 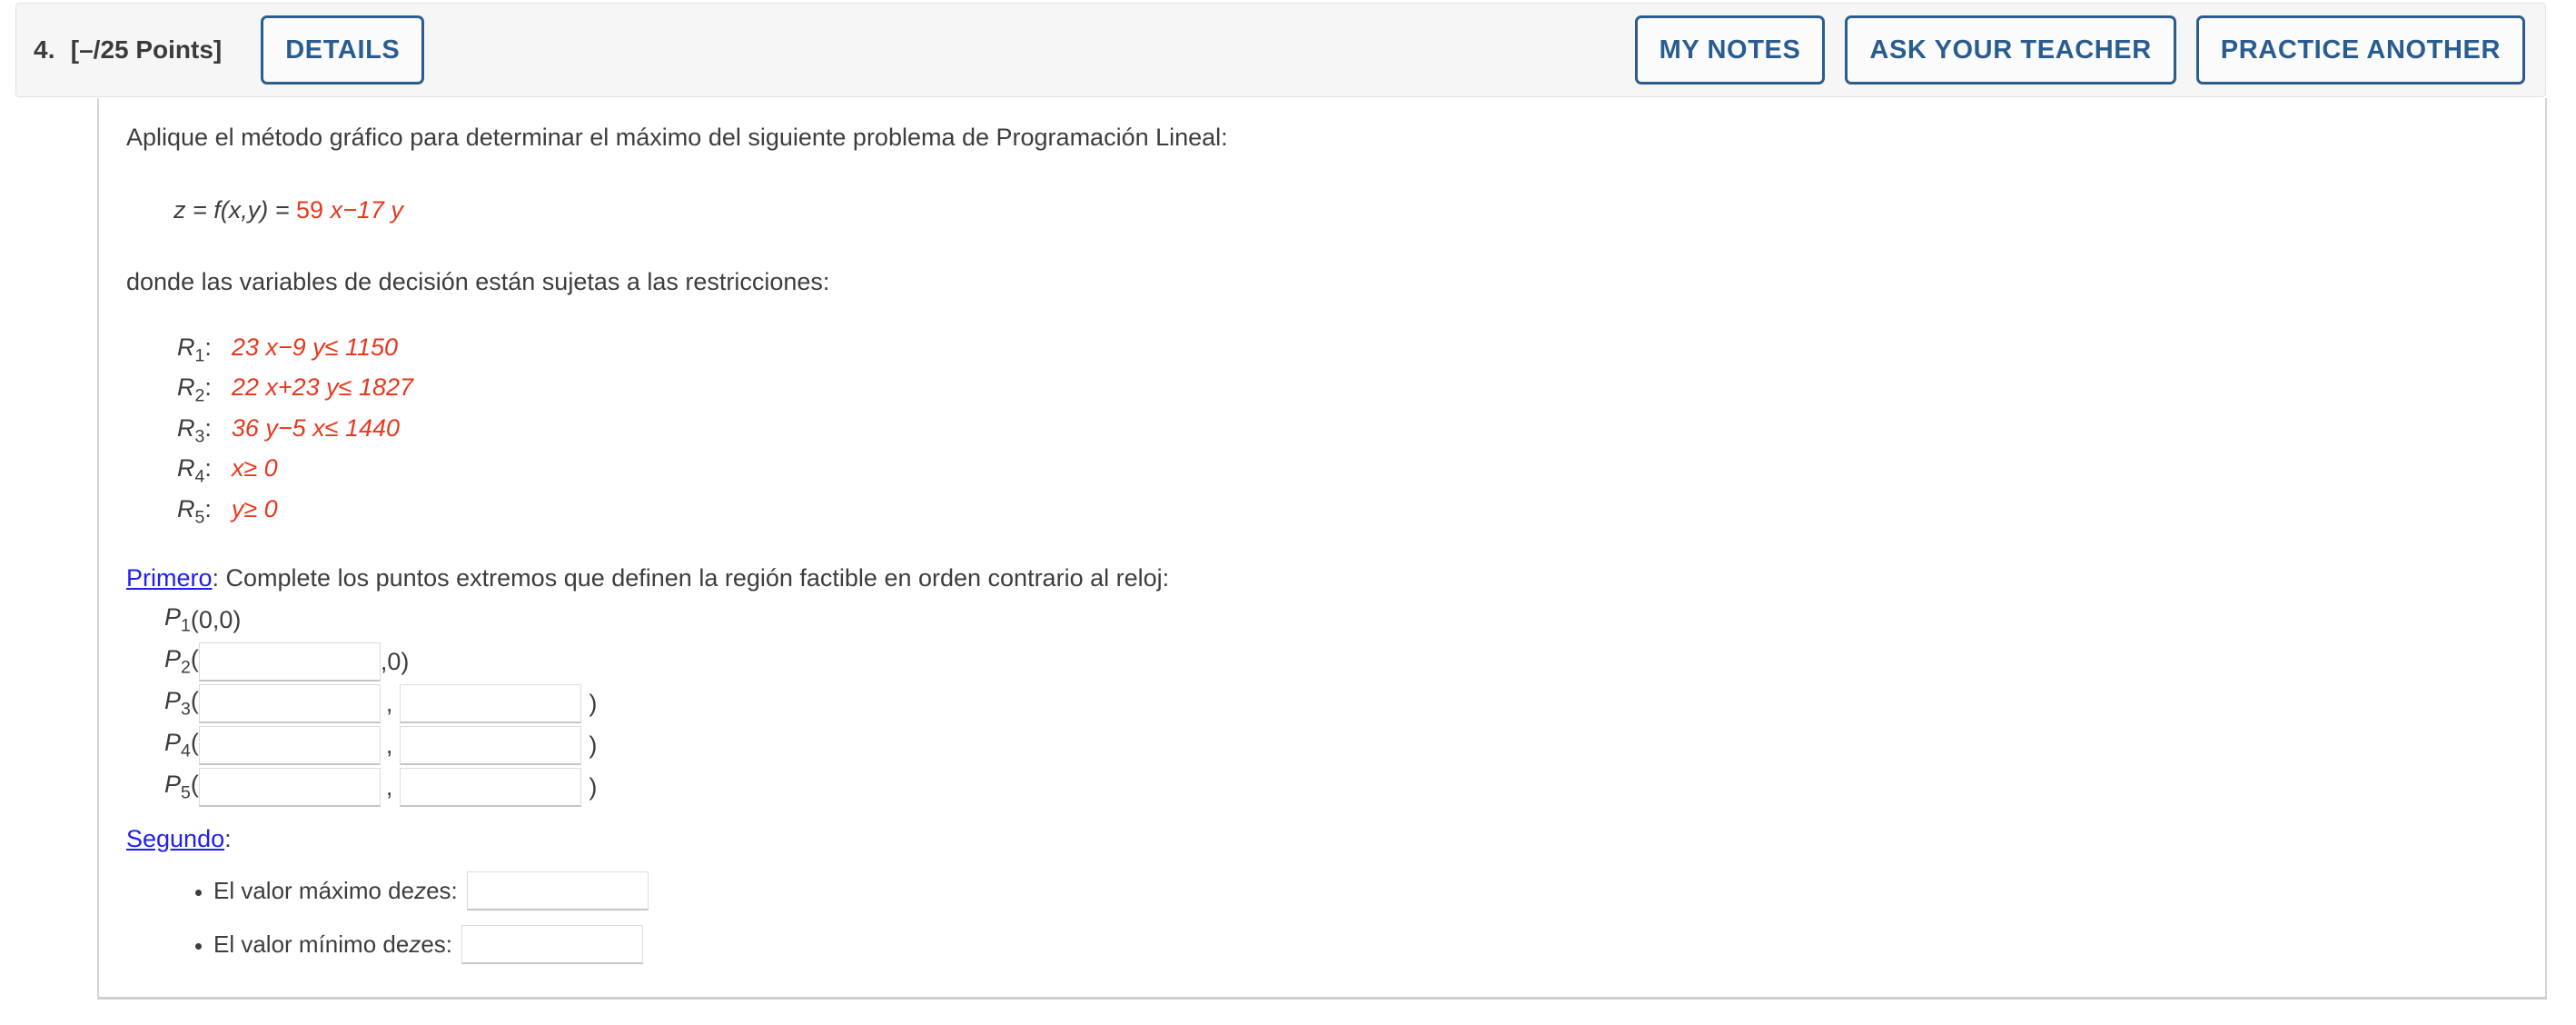 What do you see at coordinates (593, 704) in the screenshot?
I see `point-p3-close-paren: )` at bounding box center [593, 704].